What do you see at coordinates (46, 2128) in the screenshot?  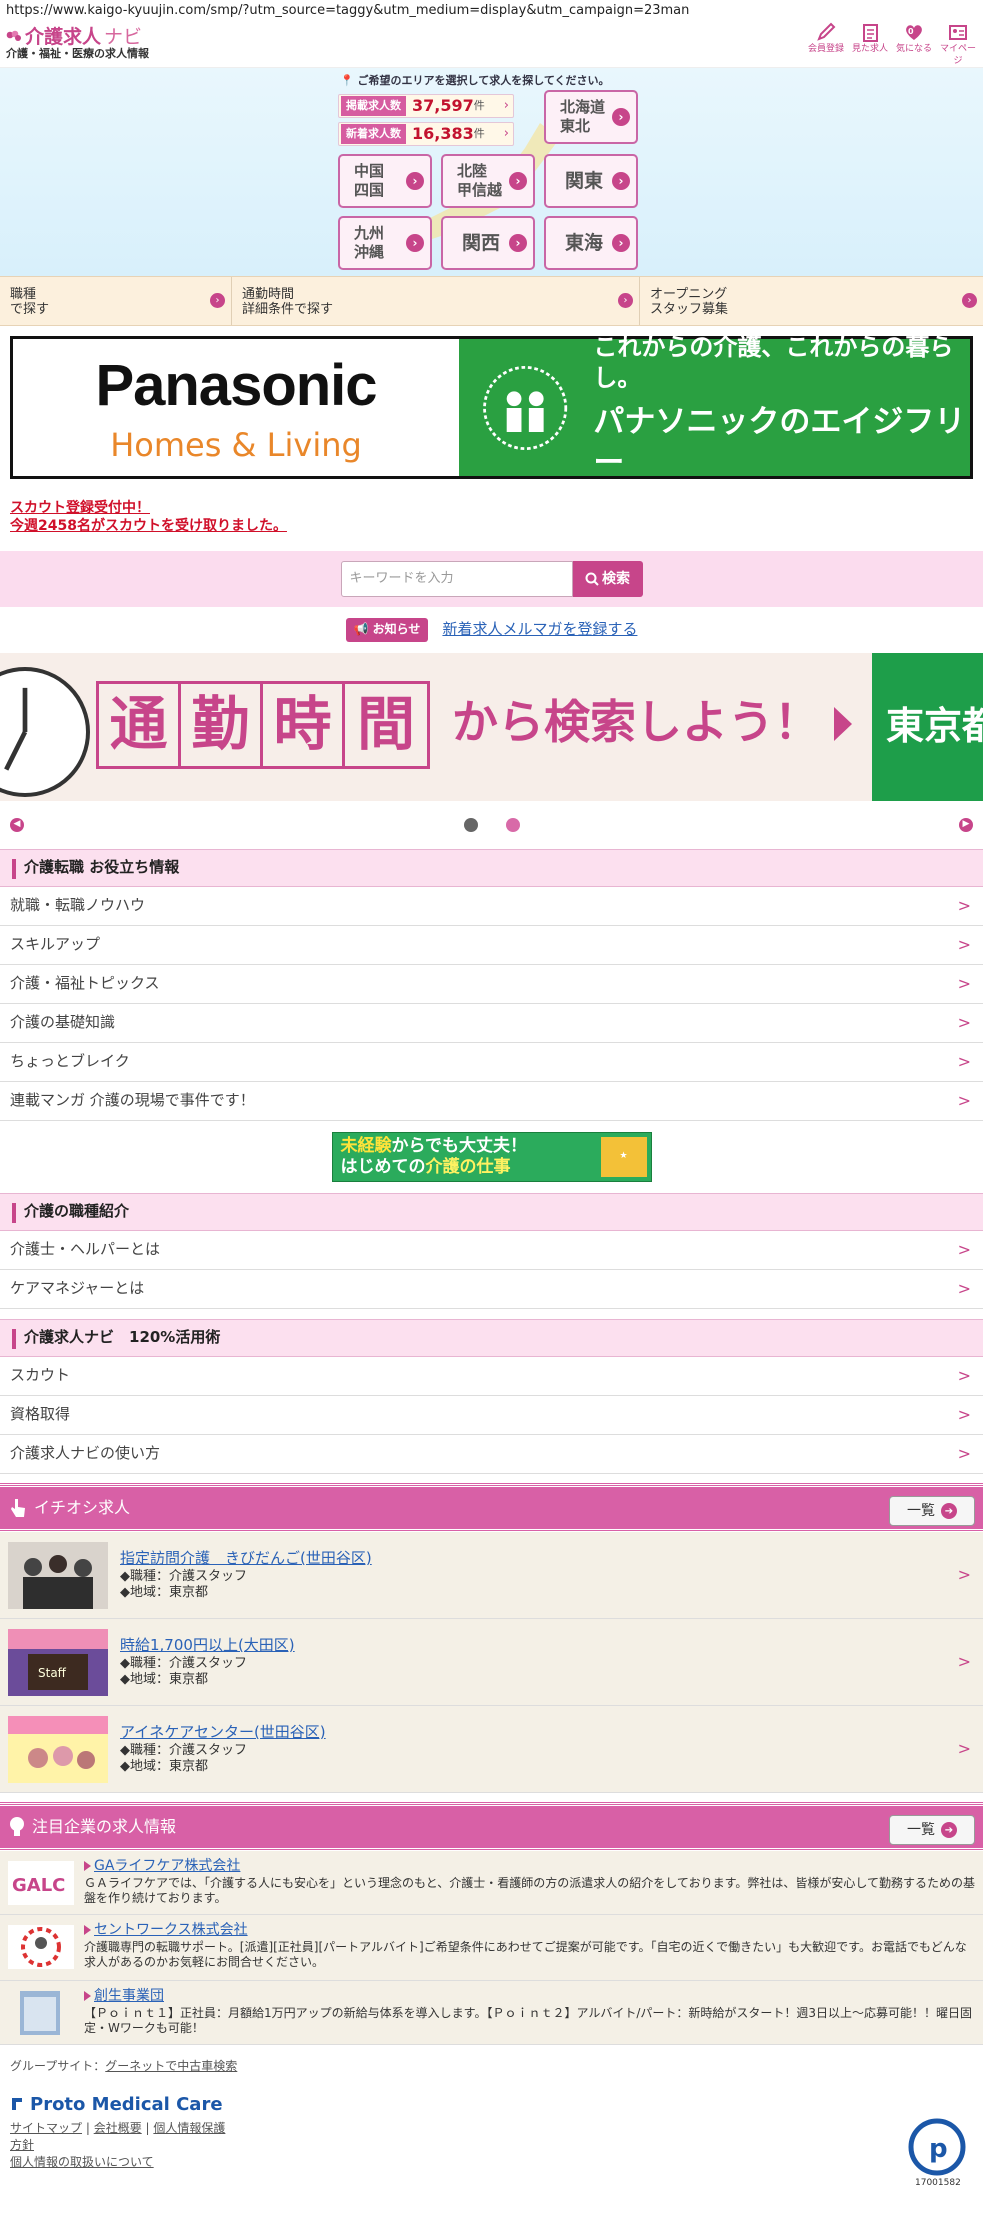 I see `sitemap-link: サイトマップ` at bounding box center [46, 2128].